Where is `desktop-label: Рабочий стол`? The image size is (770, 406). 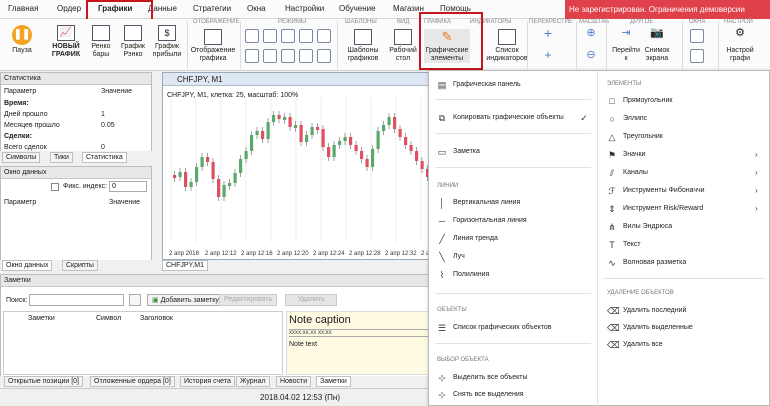 desktop-label: Рабочий стол is located at coordinates (403, 54).